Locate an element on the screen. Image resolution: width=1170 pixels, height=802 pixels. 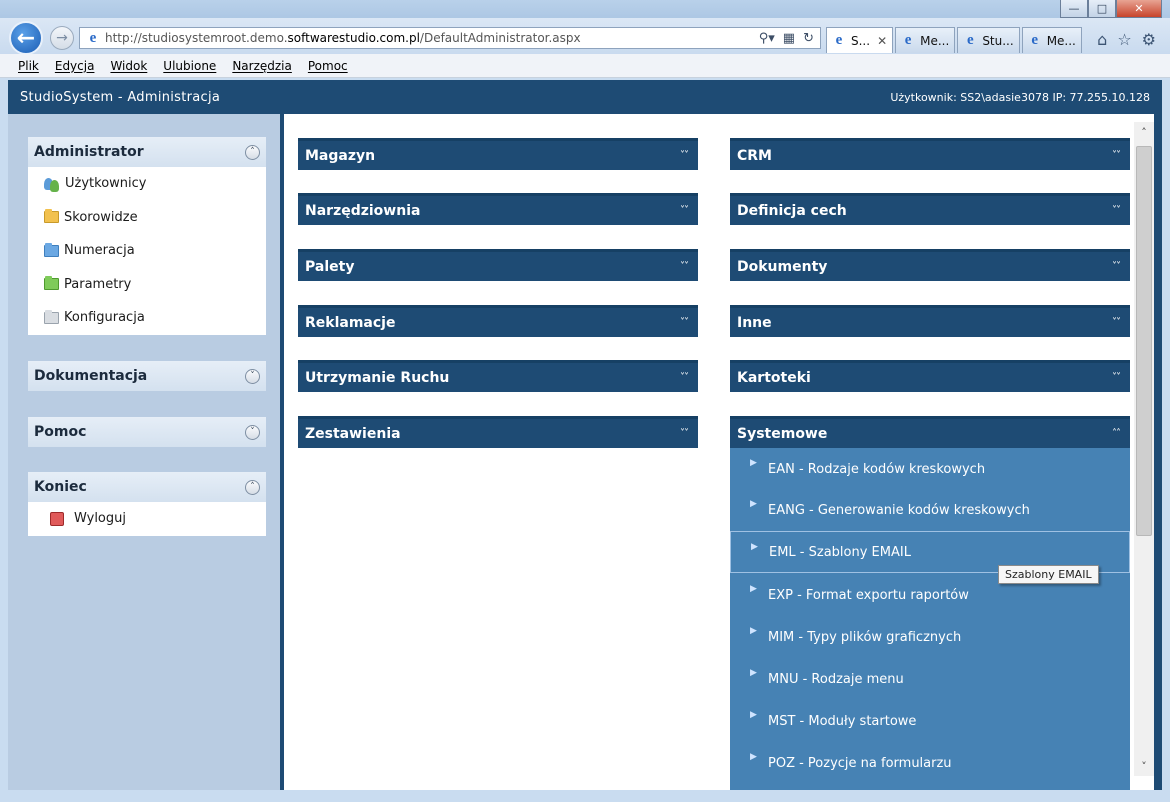
search-icon: ⚲▾ is located at coordinates (767, 38).